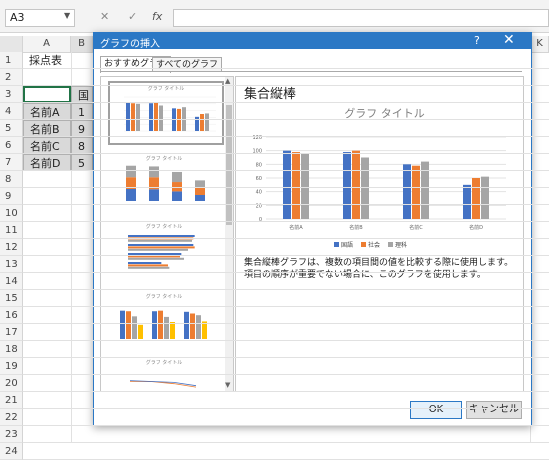  I want to click on row-header-18: 18, so click(11, 349).